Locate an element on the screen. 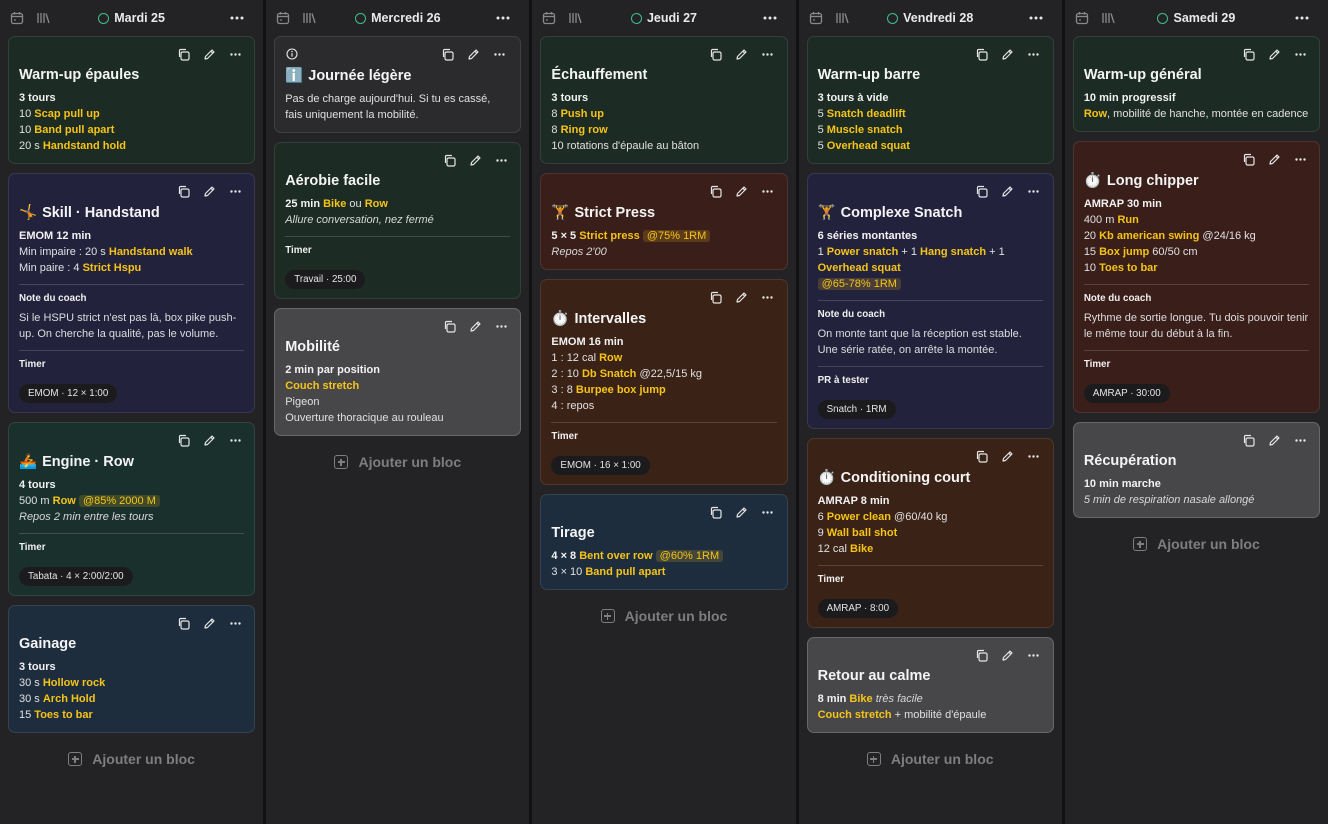 Image resolution: width=1328 pixels, height=824 pixels. exercise-link: Toes to bar is located at coordinates (1128, 268).